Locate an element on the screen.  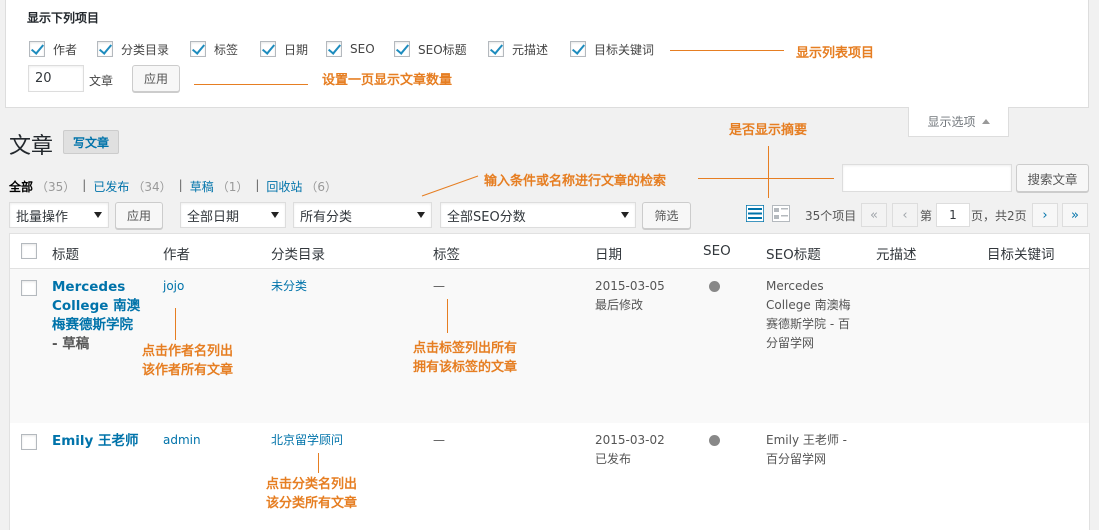
annotation-search: 输入条件或名称进行文章的检索 is located at coordinates (575, 181).